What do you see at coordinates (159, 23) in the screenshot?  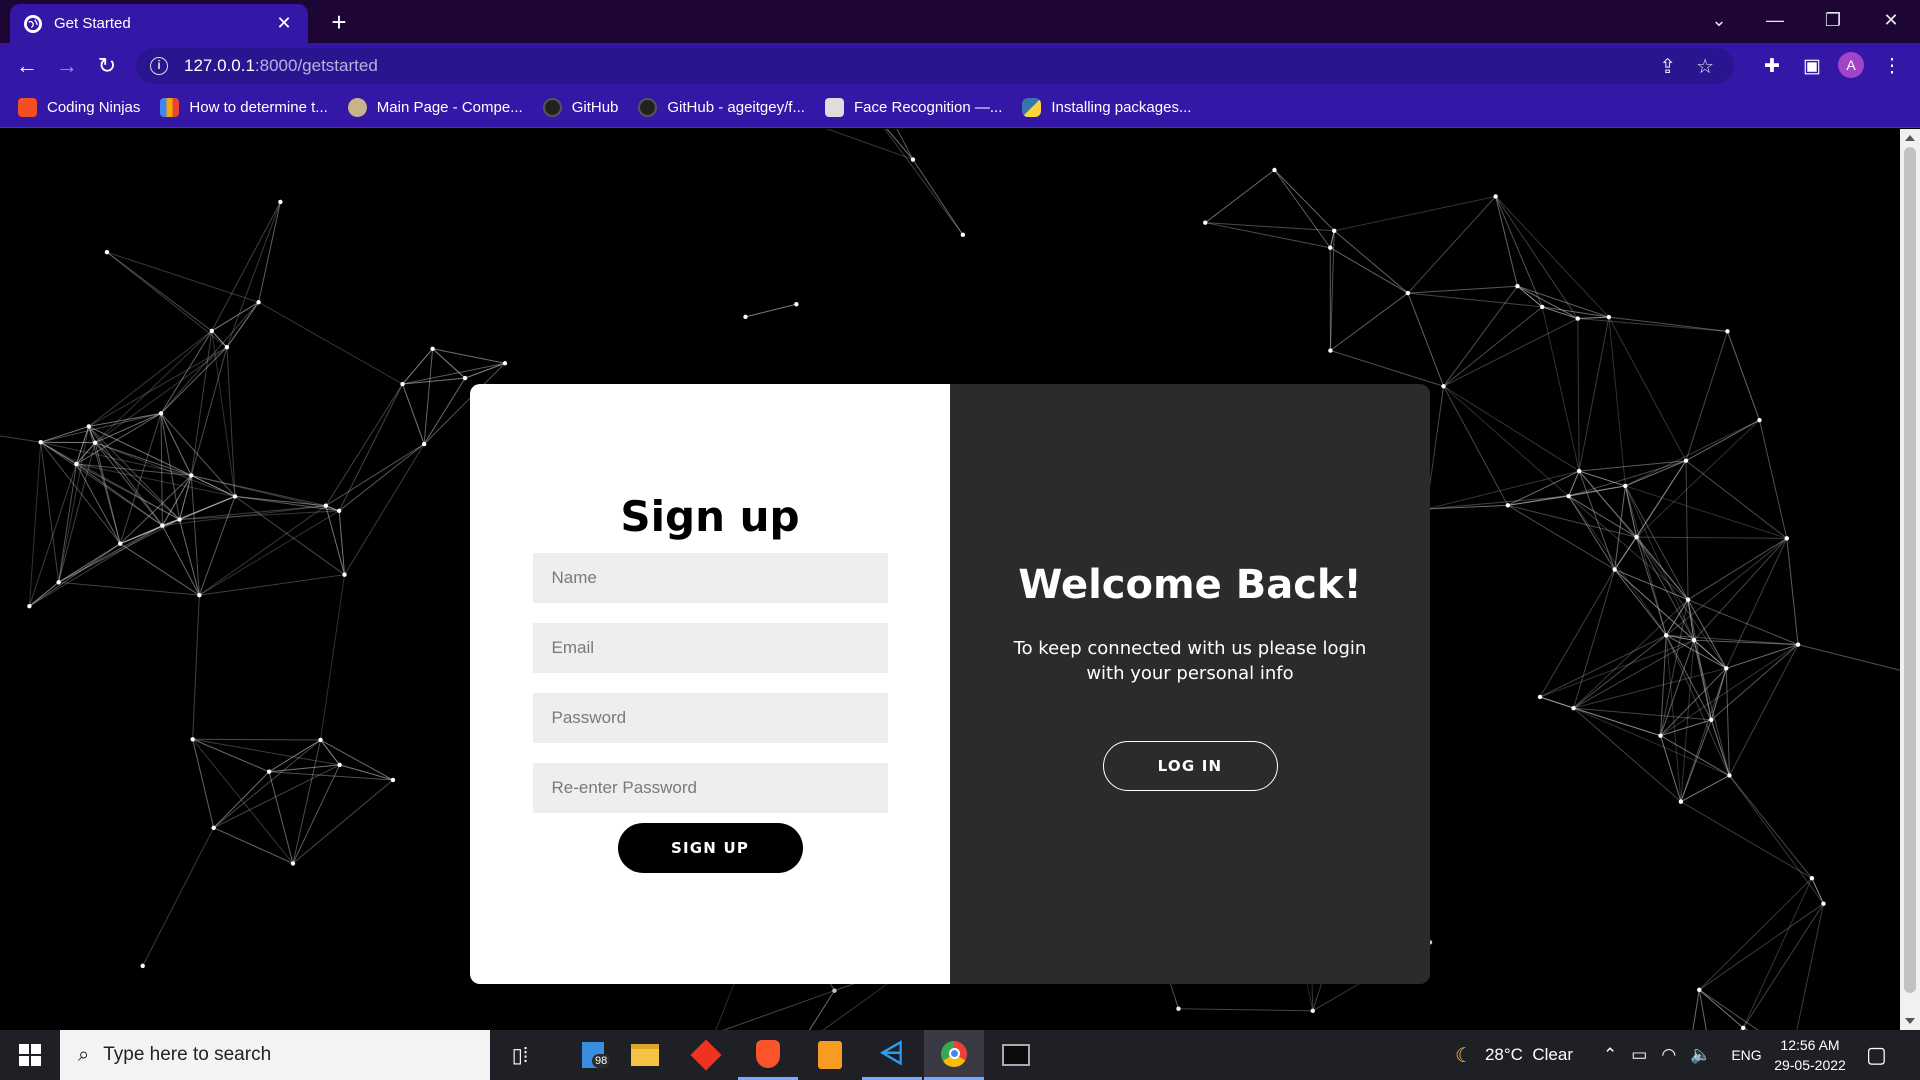 I see `tab-get-started: Get Started ✕` at bounding box center [159, 23].